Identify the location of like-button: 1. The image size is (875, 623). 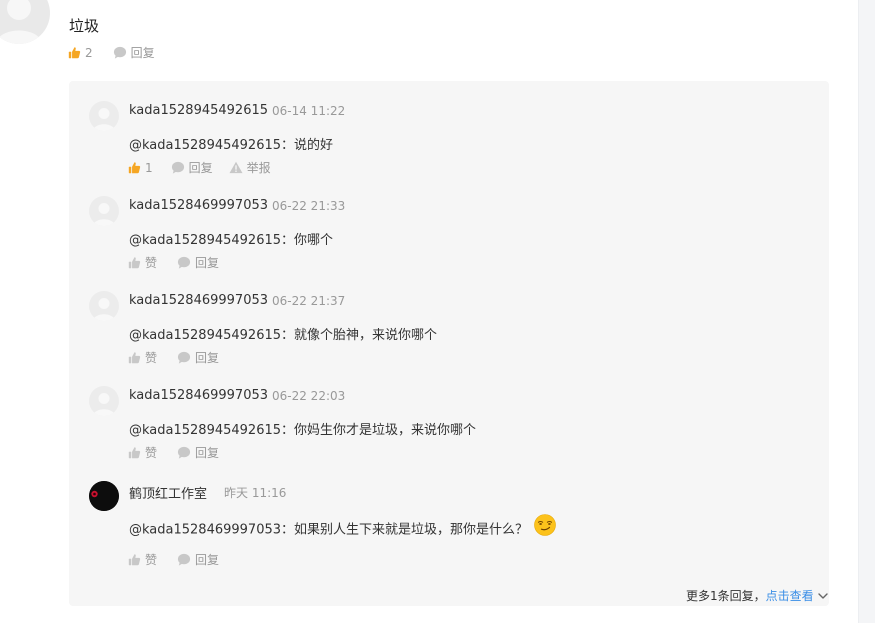
(140, 168).